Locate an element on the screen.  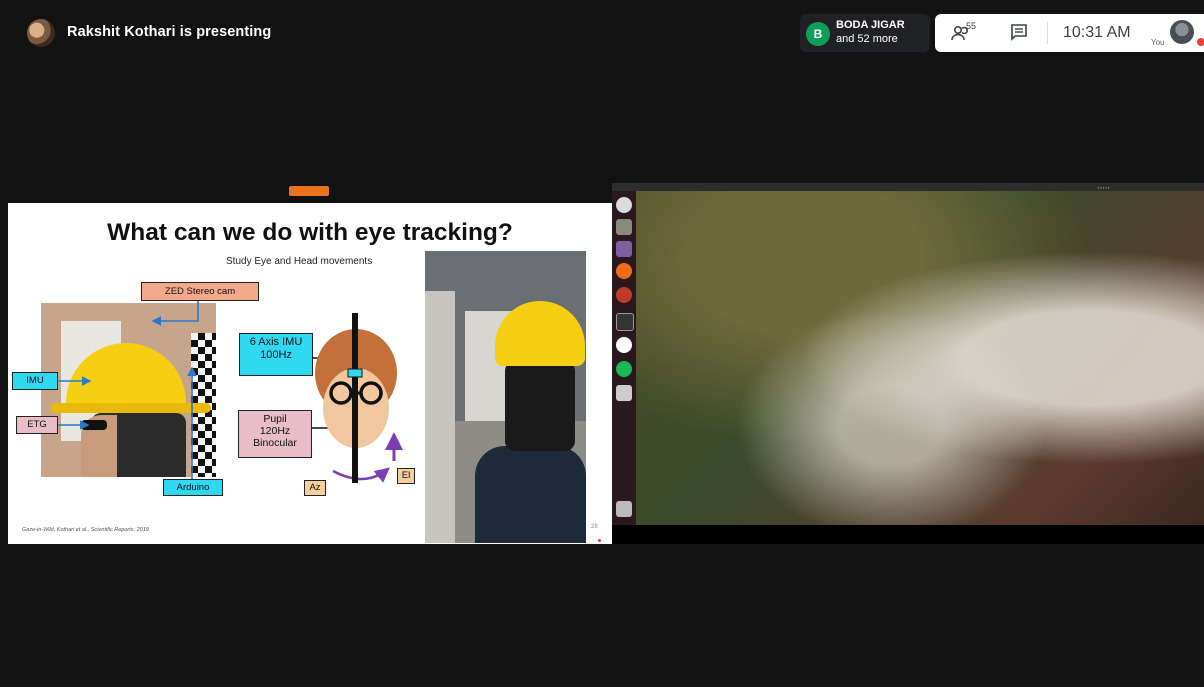
participant-count: 55 is located at coordinates (971, 26).